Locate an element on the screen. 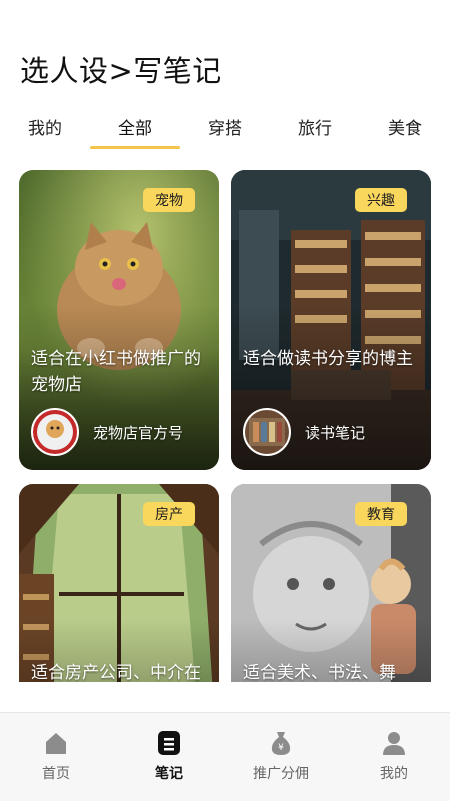 The width and height of the screenshot is (450, 801). nav-notes: 笔记 is located at coordinates (169, 756).